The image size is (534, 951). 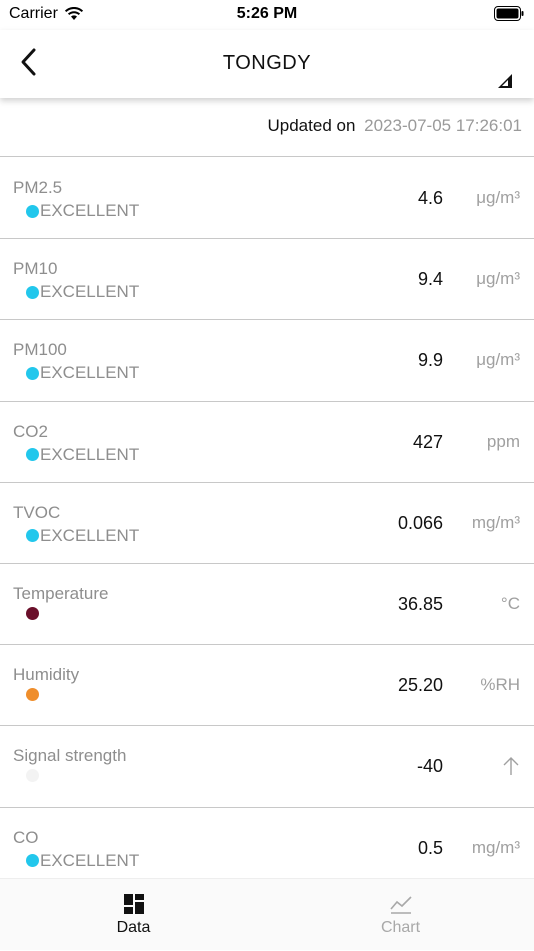 What do you see at coordinates (133, 904) in the screenshot?
I see `dashboard-icon` at bounding box center [133, 904].